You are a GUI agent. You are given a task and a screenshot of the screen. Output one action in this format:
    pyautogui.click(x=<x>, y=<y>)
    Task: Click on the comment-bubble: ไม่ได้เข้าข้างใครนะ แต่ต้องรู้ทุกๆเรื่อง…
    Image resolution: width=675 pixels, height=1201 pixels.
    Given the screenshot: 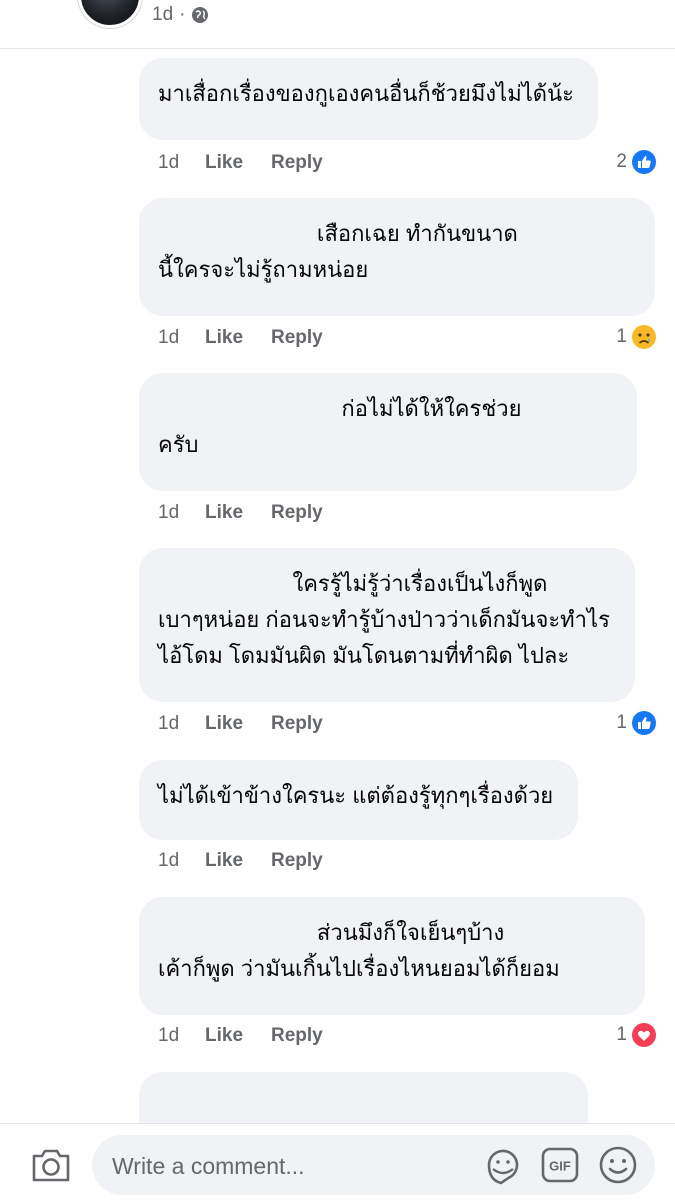 What is the action you would take?
    pyautogui.click(x=358, y=800)
    